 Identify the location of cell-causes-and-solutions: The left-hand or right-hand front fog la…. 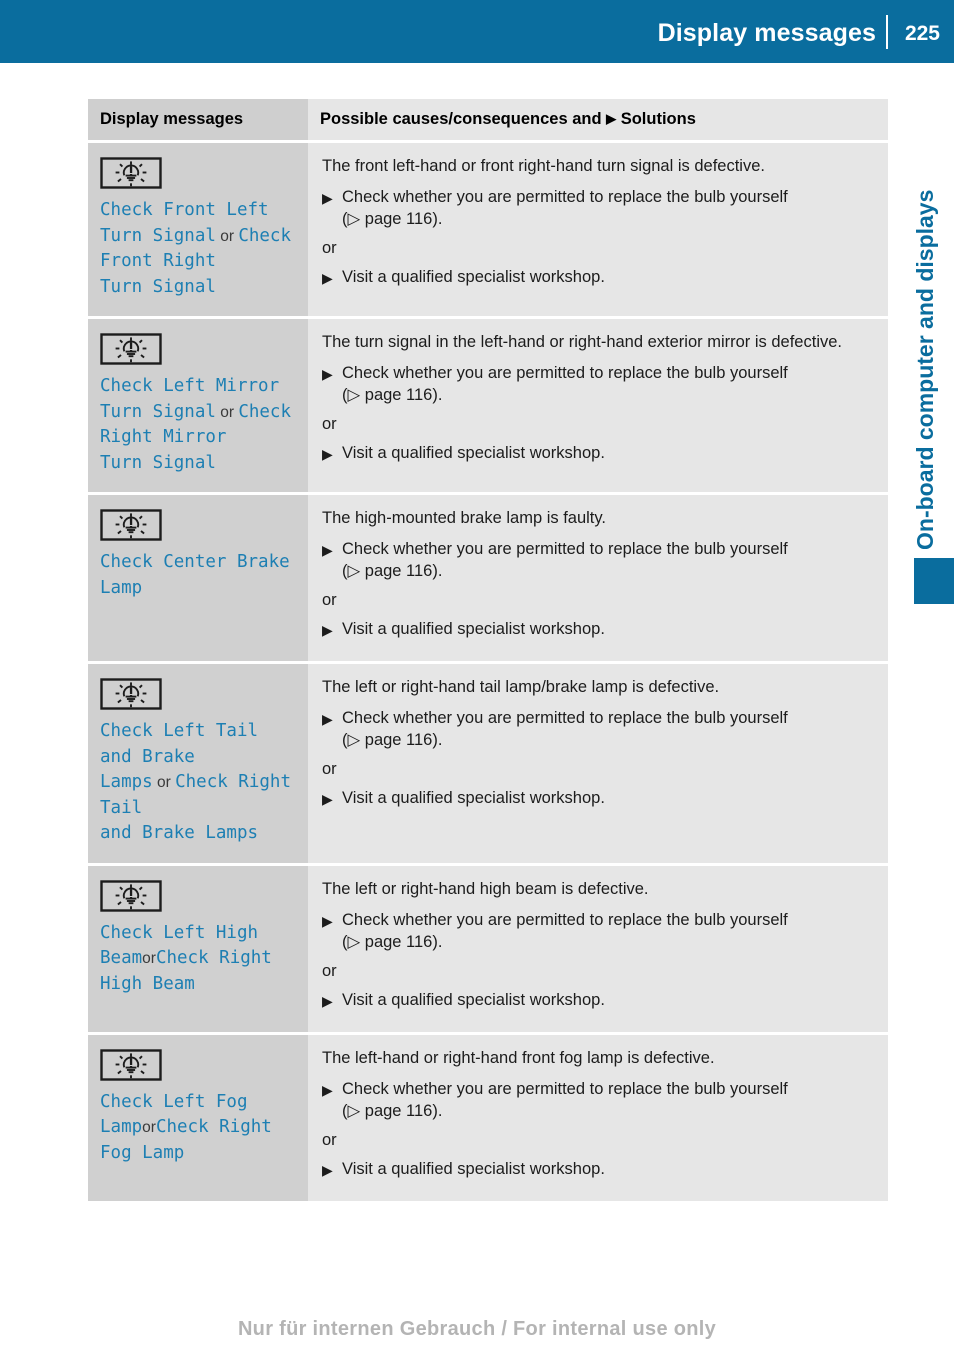
(598, 1118).